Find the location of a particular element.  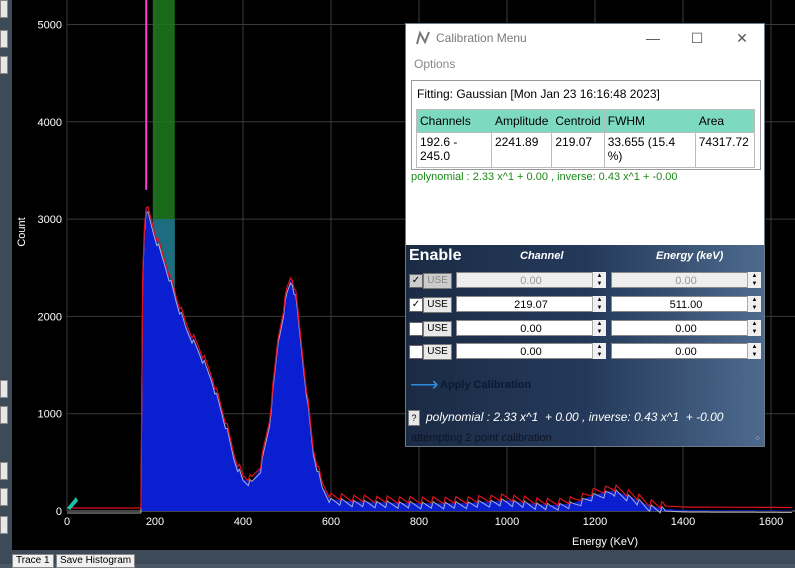

close-icon: ✕ is located at coordinates (742, 38).